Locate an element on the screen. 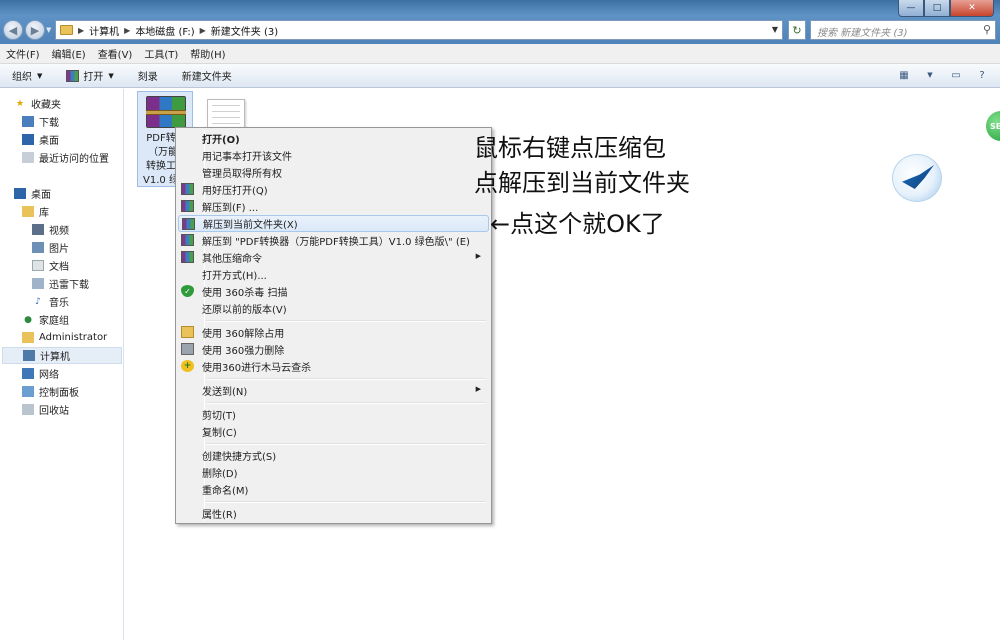  menu-edit: 编辑(E) is located at coordinates (69, 53).